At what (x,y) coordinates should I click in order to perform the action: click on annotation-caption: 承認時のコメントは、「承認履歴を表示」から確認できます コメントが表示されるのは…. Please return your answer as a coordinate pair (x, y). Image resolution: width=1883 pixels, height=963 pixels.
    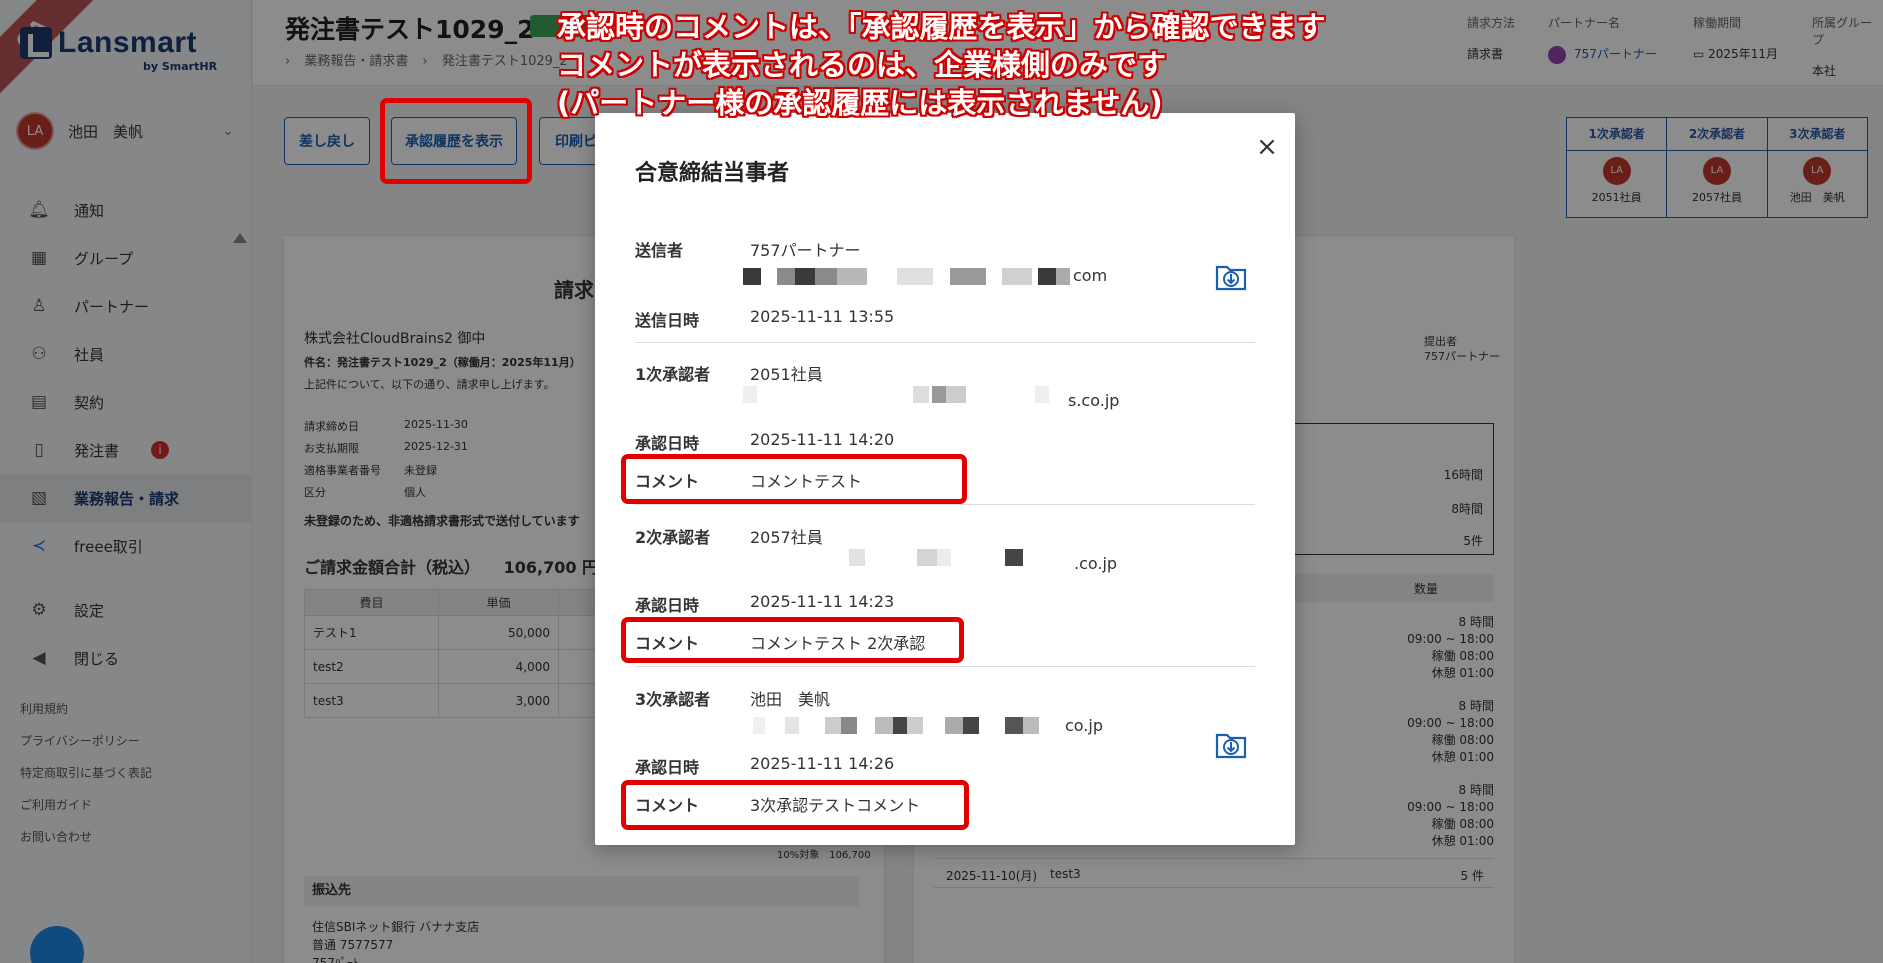
    Looking at the image, I should click on (941, 65).